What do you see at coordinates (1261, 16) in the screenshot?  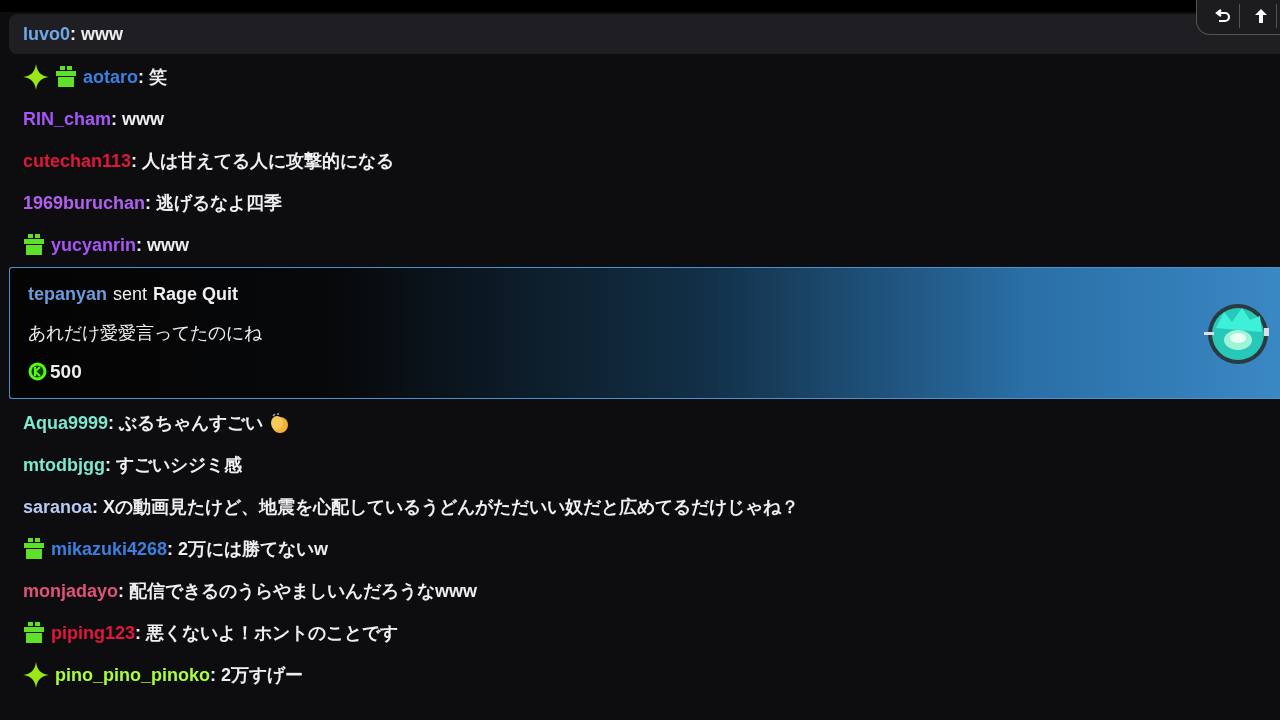 I see `up-arrow-icon` at bounding box center [1261, 16].